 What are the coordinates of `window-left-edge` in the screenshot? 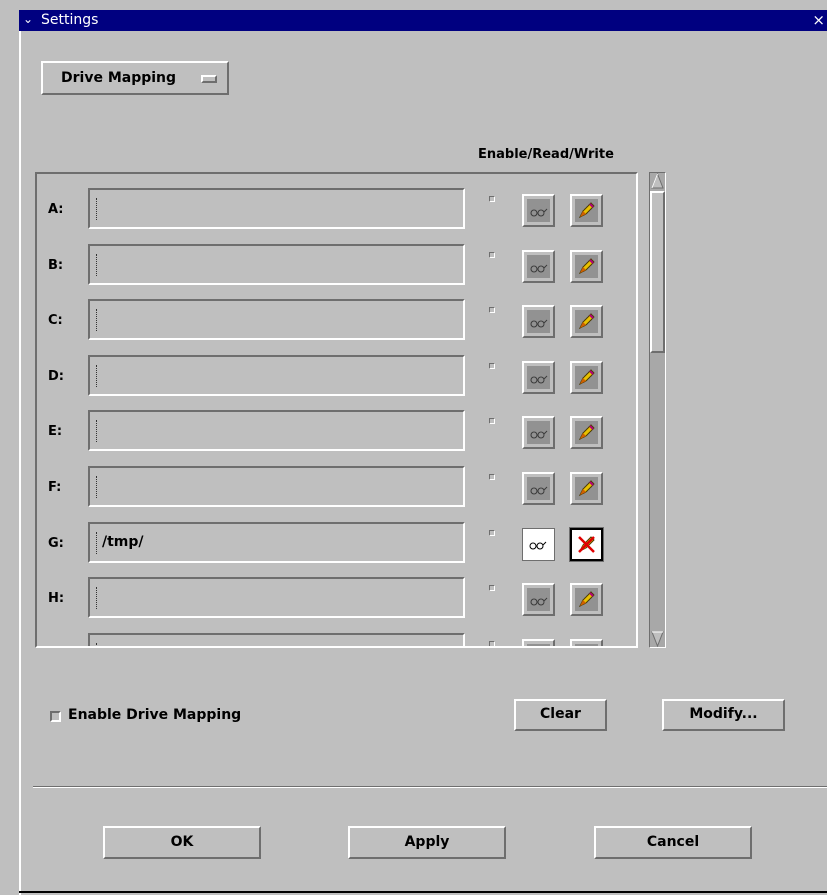 It's located at (20, 463).